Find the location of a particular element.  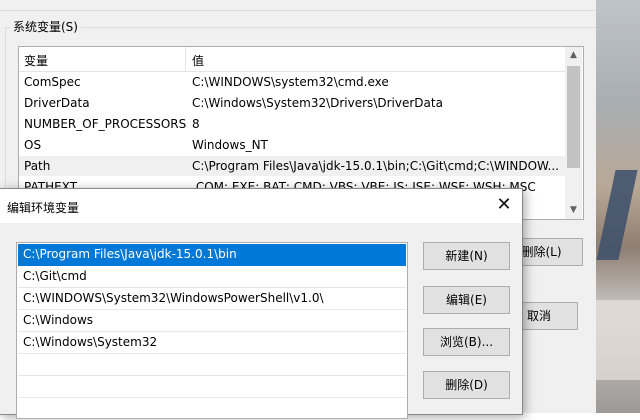

variable-name: DriverData is located at coordinates (57, 103).